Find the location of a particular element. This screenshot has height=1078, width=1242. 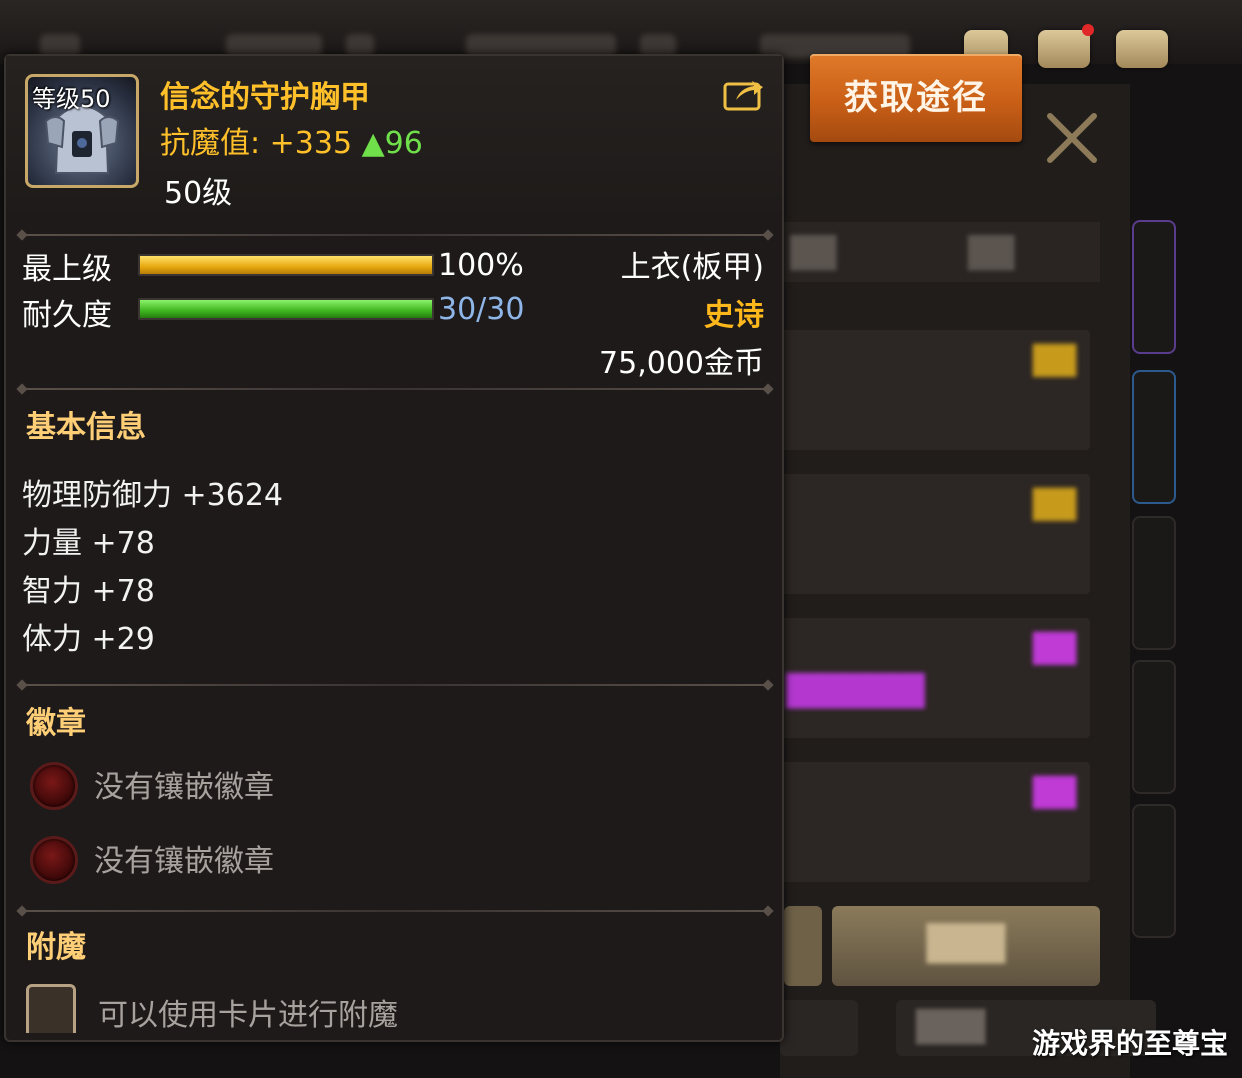

mail-icon is located at coordinates (1066, 46).